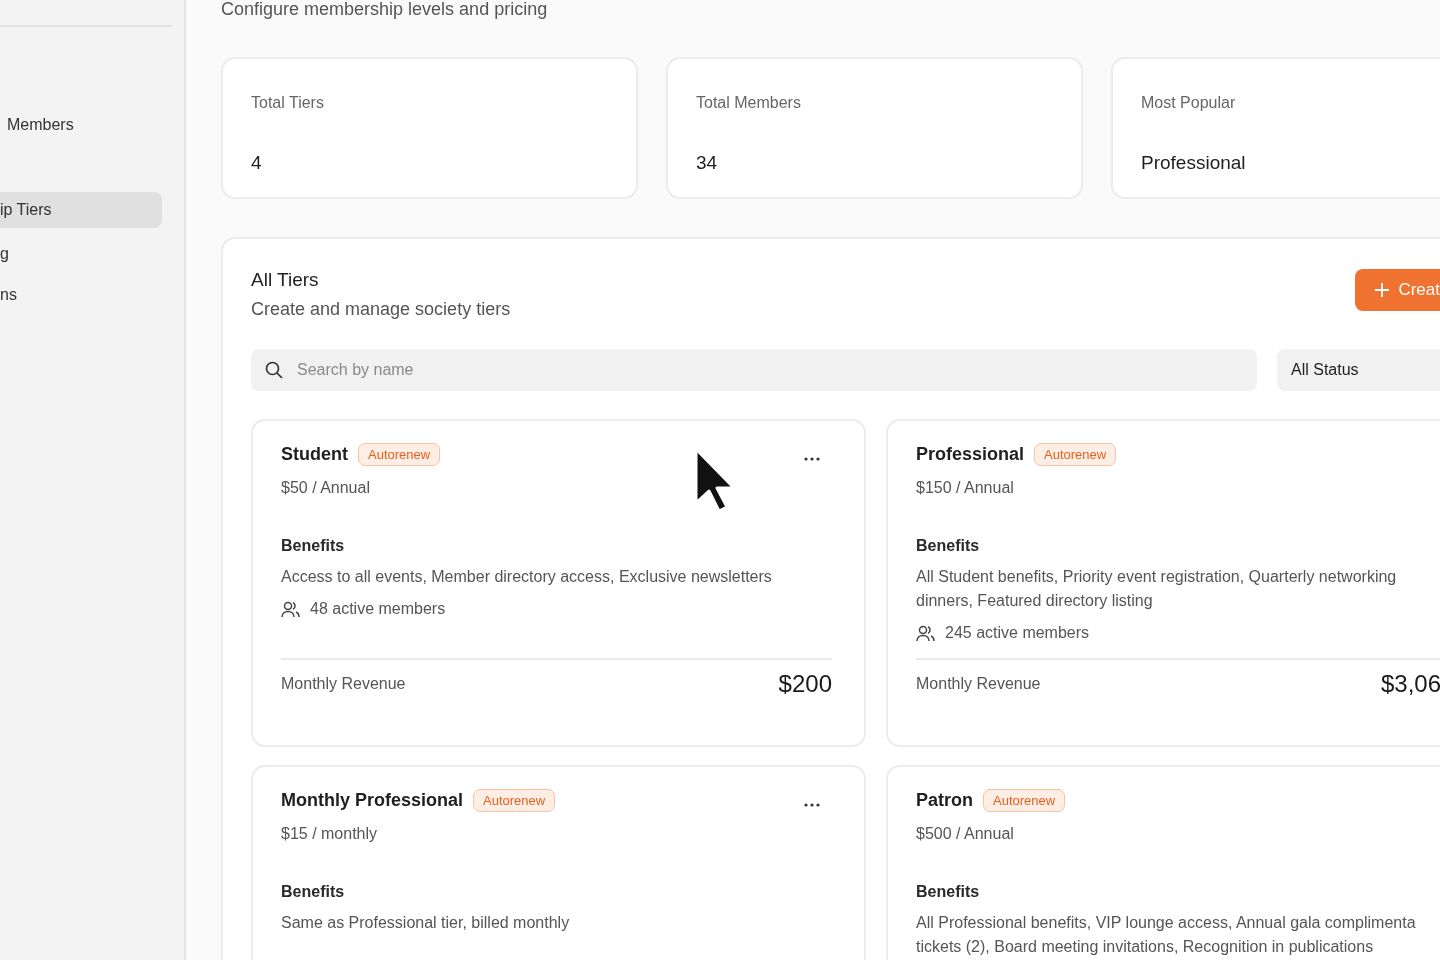 Image resolution: width=1440 pixels, height=960 pixels. I want to click on stat-label: Total Members, so click(749, 103).